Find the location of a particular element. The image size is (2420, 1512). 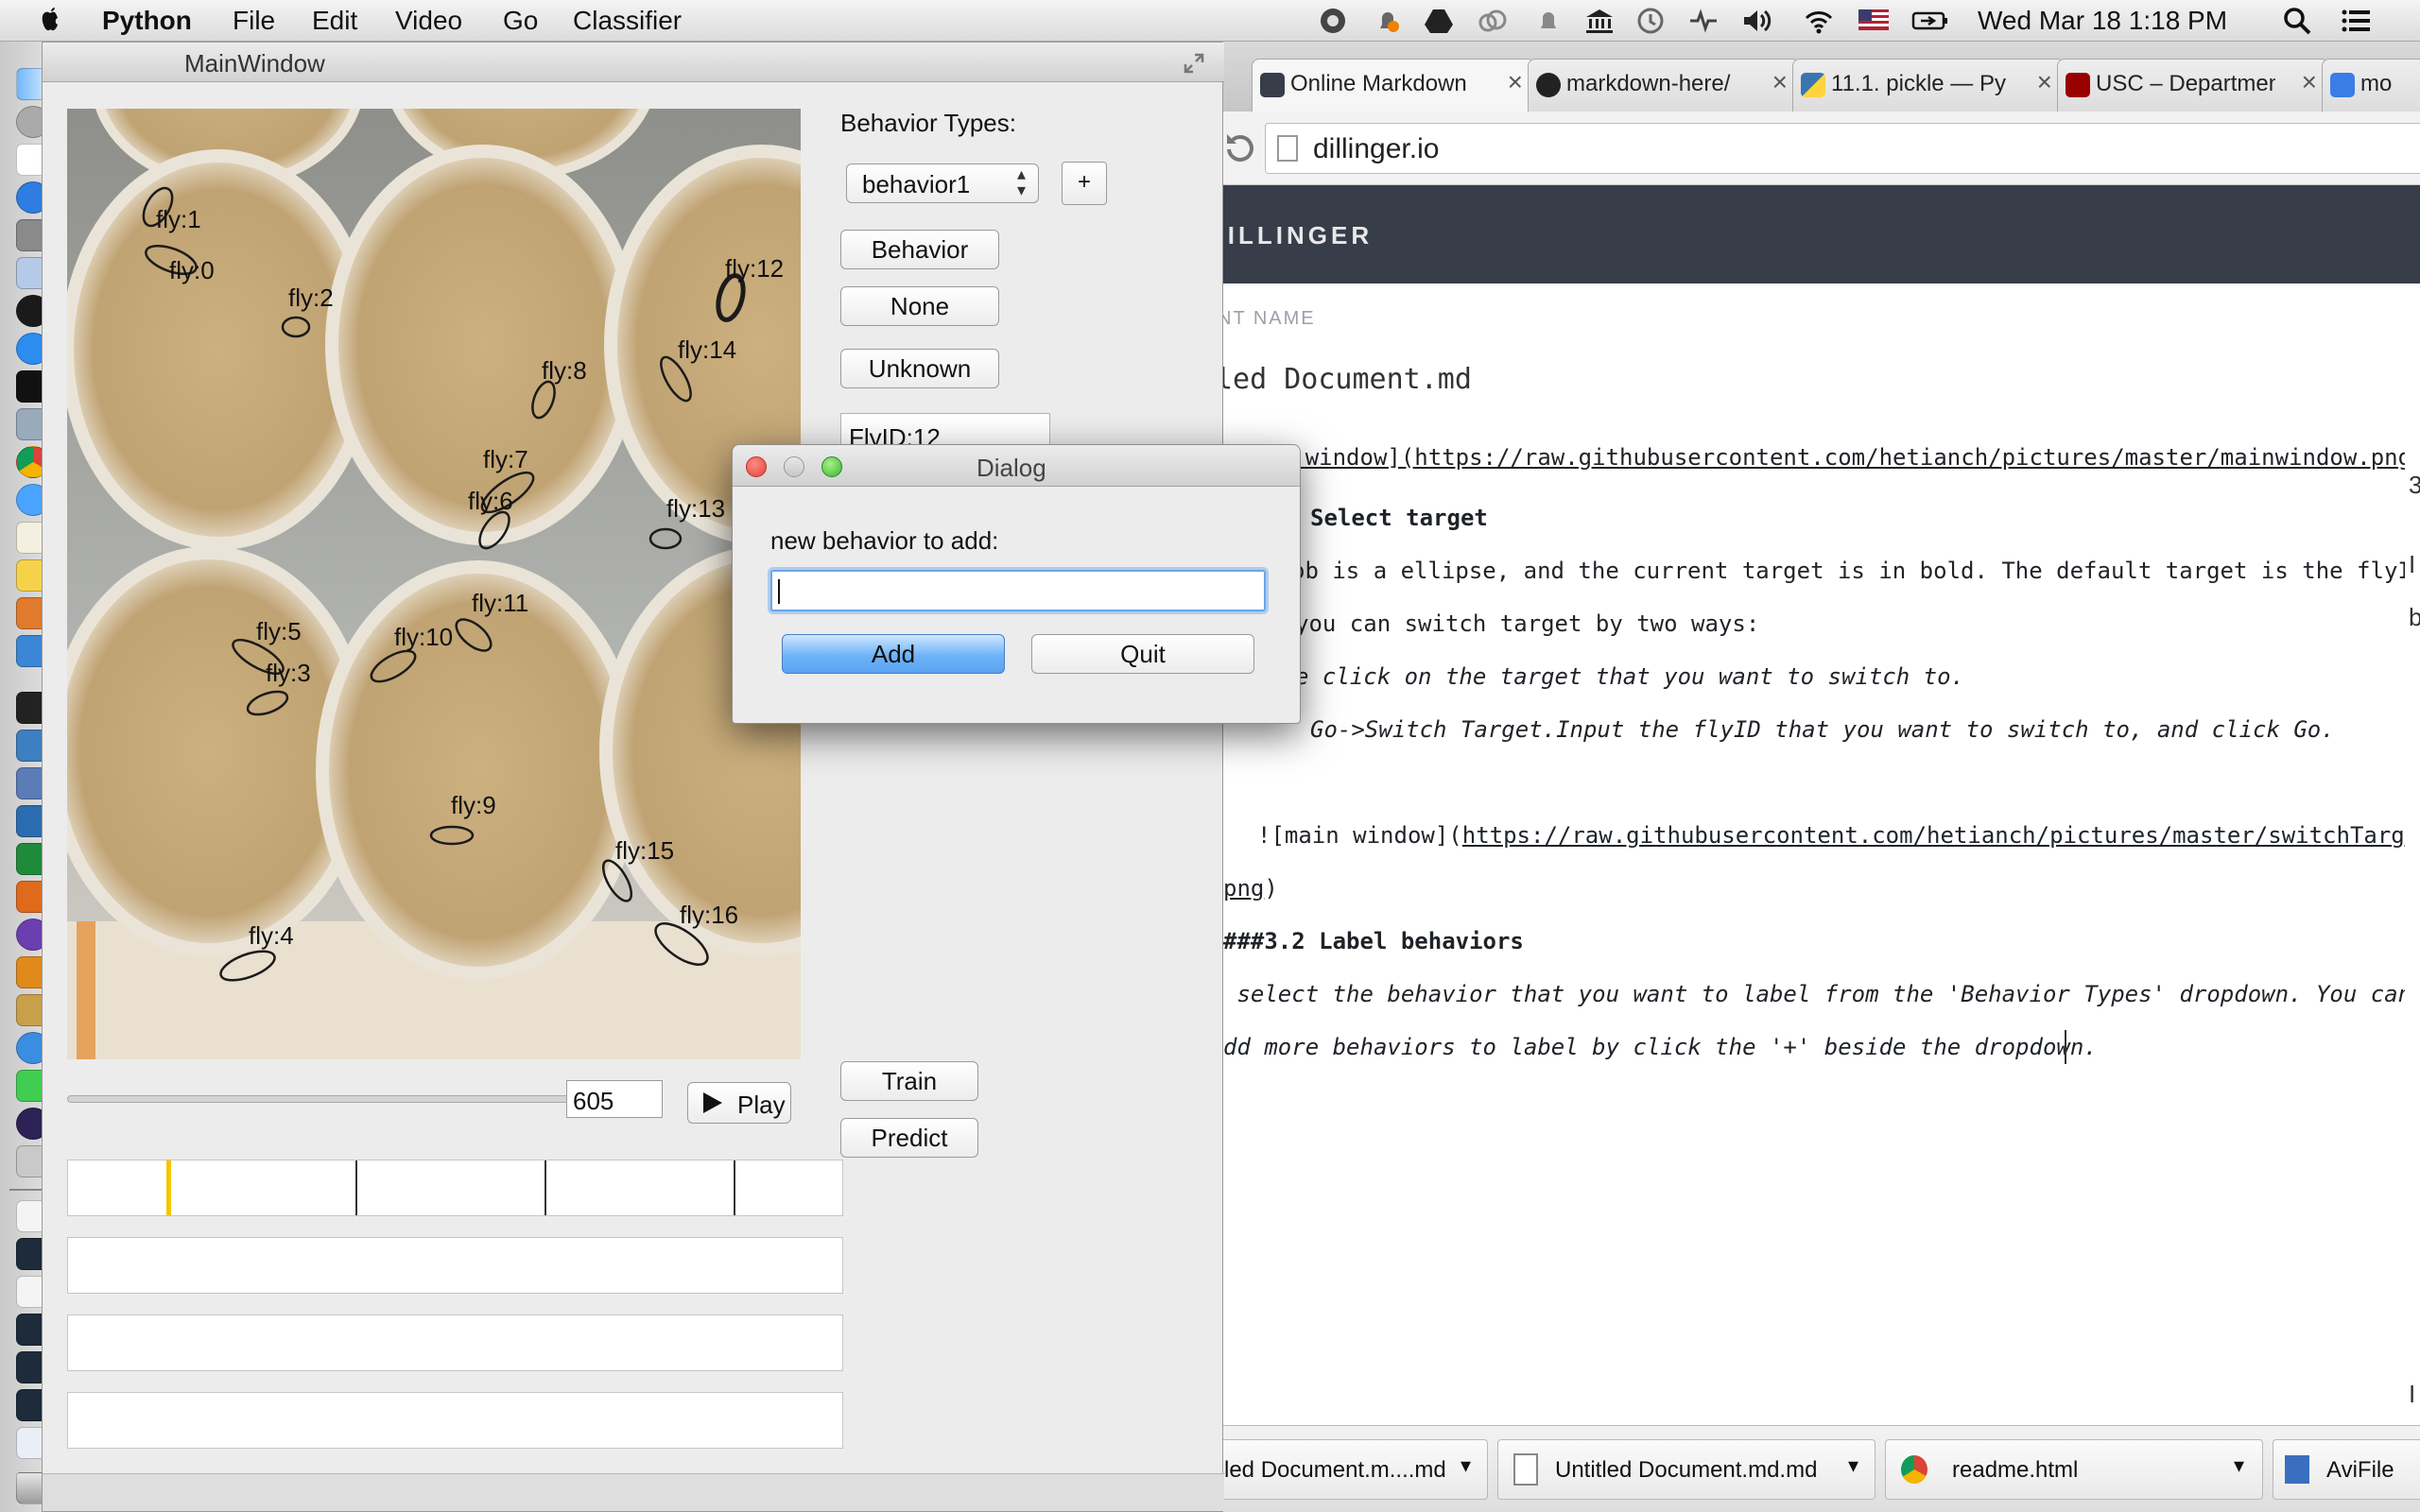

tab-google: mo is located at coordinates (2371, 85).